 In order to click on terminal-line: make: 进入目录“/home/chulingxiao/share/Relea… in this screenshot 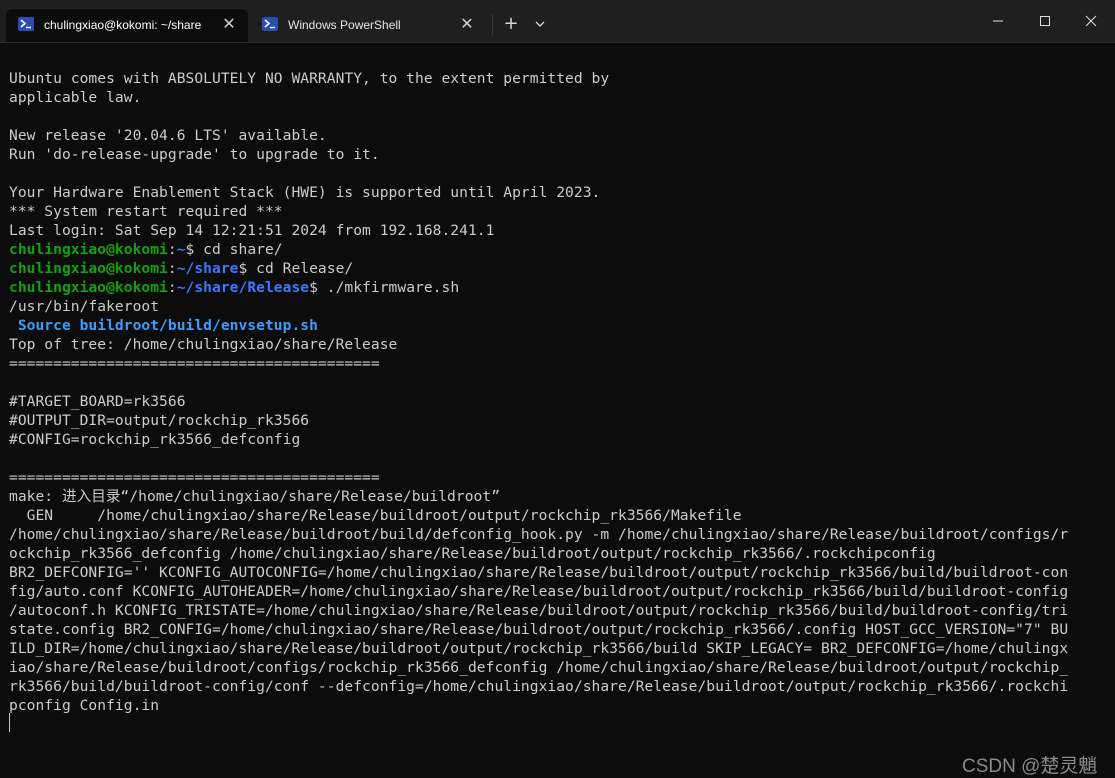, I will do `click(551, 496)`.